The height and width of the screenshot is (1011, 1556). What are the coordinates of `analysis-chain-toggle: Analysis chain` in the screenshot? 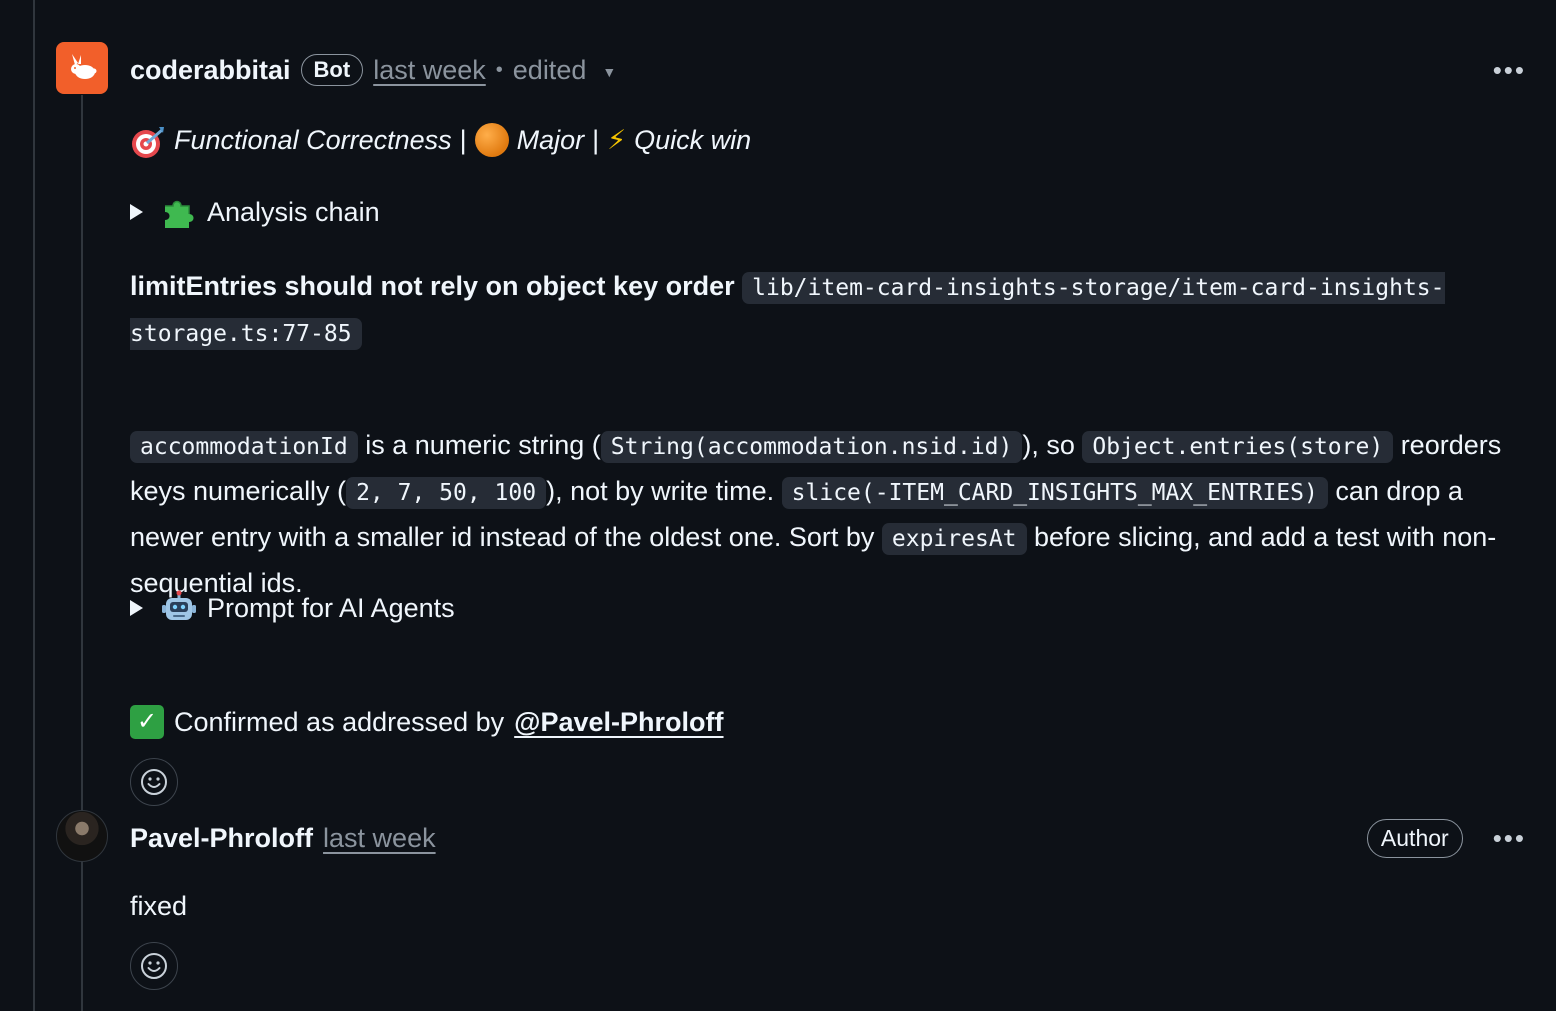 It's located at (255, 212).